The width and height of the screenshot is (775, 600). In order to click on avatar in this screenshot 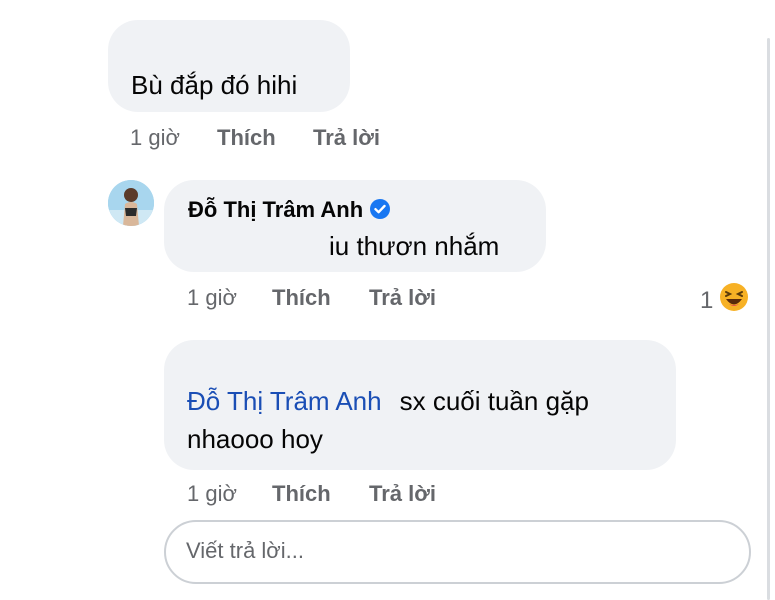, I will do `click(131, 203)`.